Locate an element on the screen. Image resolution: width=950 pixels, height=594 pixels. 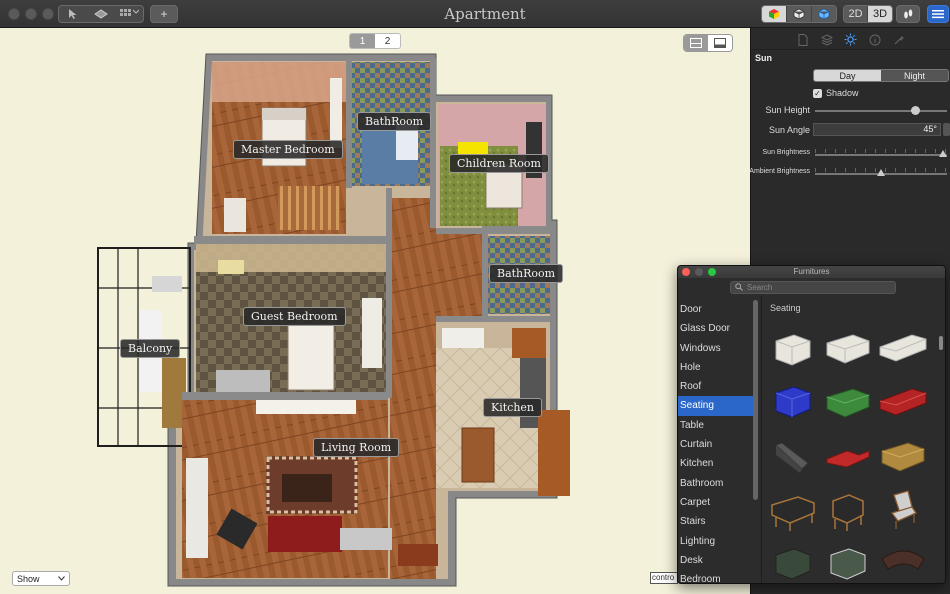
category-item: Windows is located at coordinates (716, 348).